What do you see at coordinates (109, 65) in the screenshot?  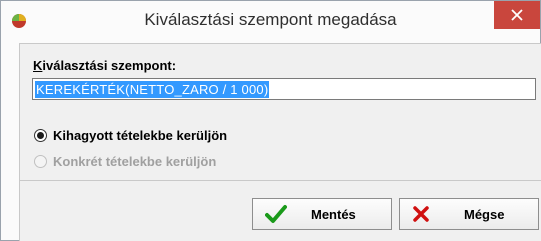 I see `criteria-label-rest: iválasztási szempont:` at bounding box center [109, 65].